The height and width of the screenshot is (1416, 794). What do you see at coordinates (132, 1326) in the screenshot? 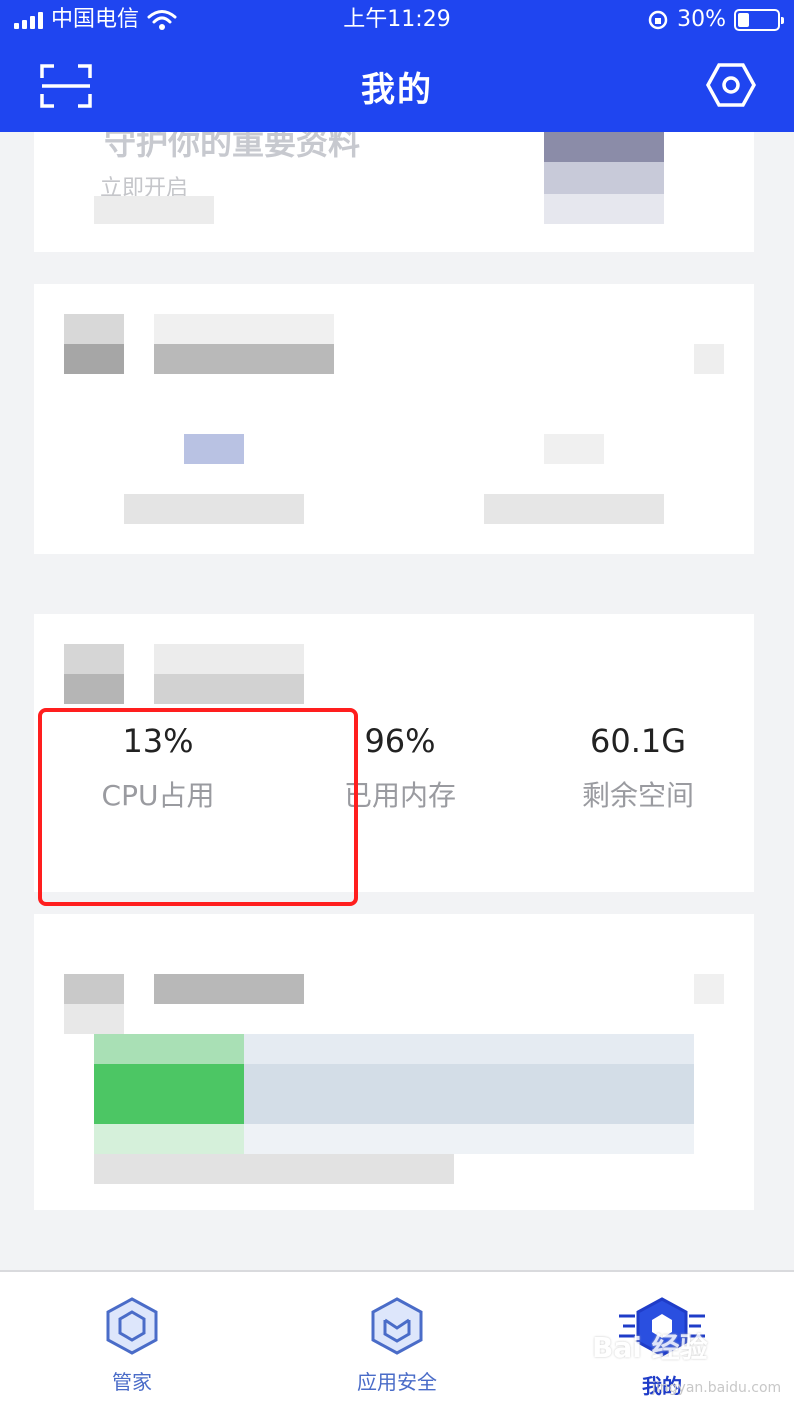
I see `hexagon-shield-icon` at bounding box center [132, 1326].